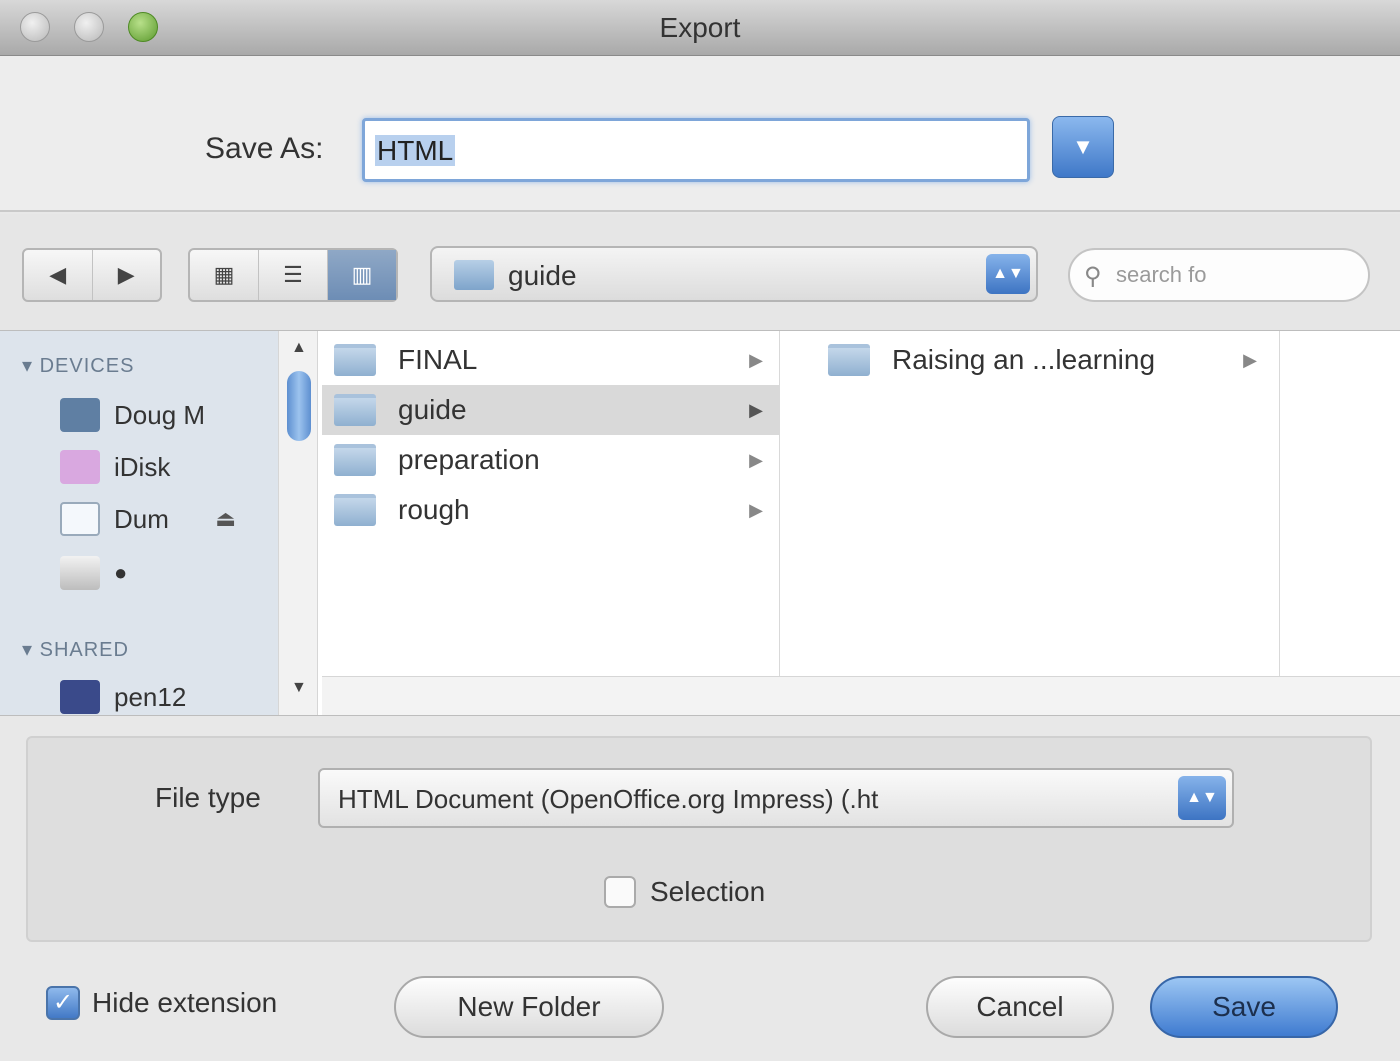  I want to click on sidebar-item-disk: Dum ⏏, so click(160, 519).